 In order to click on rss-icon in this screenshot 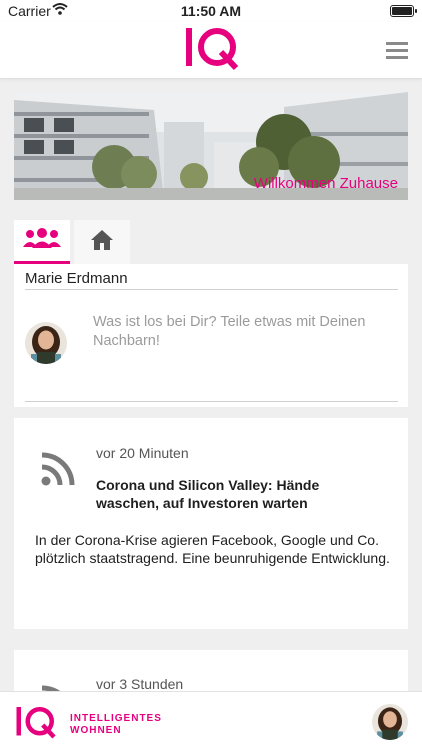, I will do `click(59, 470)`.